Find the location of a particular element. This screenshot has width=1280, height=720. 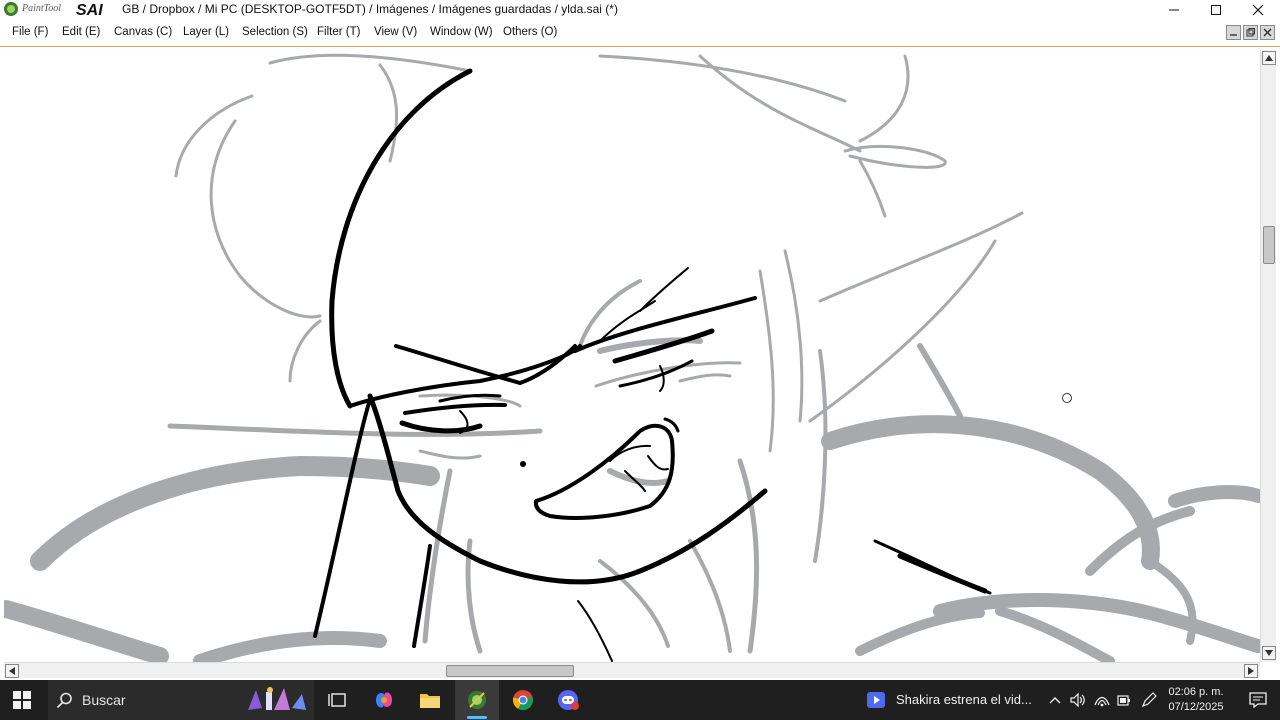

task-view-button is located at coordinates (337, 700).